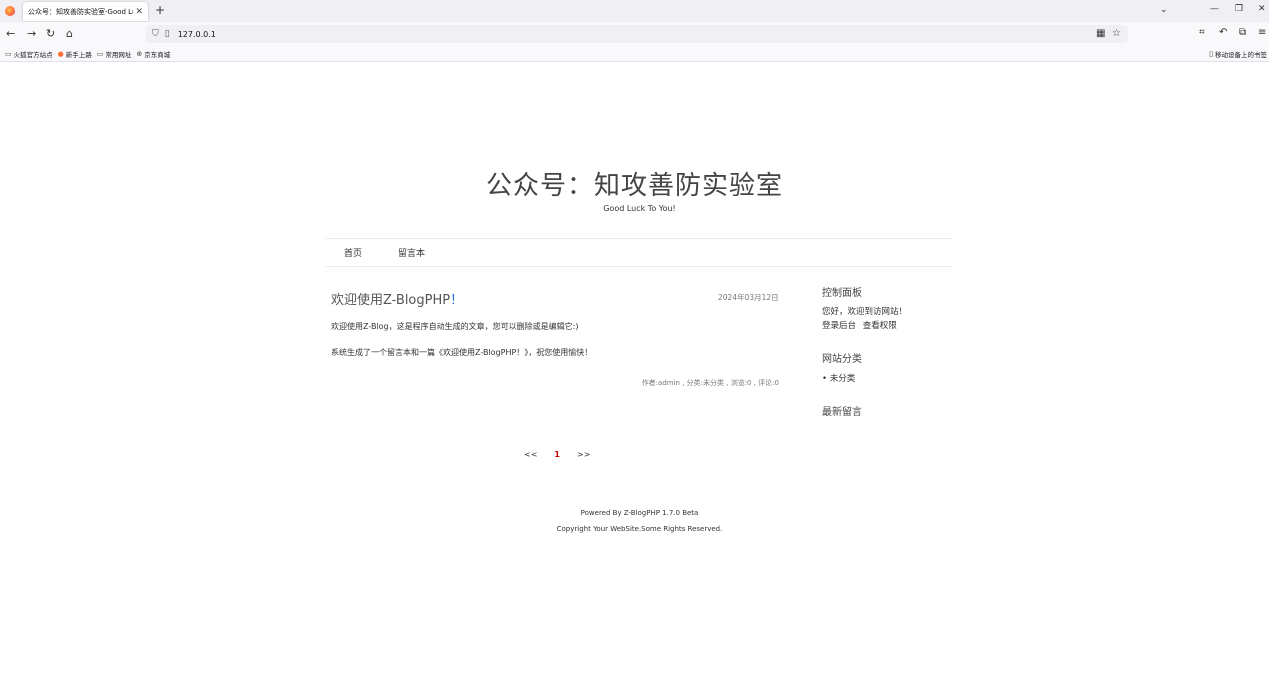 The image size is (1269, 675). What do you see at coordinates (842, 412) in the screenshot?
I see `sidebar-comments-title: 最新留言` at bounding box center [842, 412].